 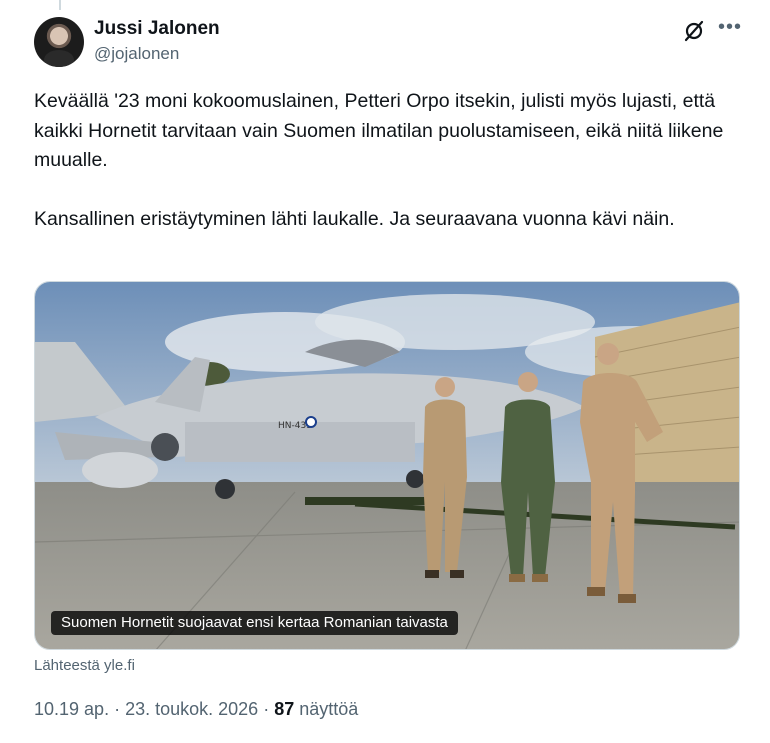 I want to click on views-count: 87, so click(x=284, y=709).